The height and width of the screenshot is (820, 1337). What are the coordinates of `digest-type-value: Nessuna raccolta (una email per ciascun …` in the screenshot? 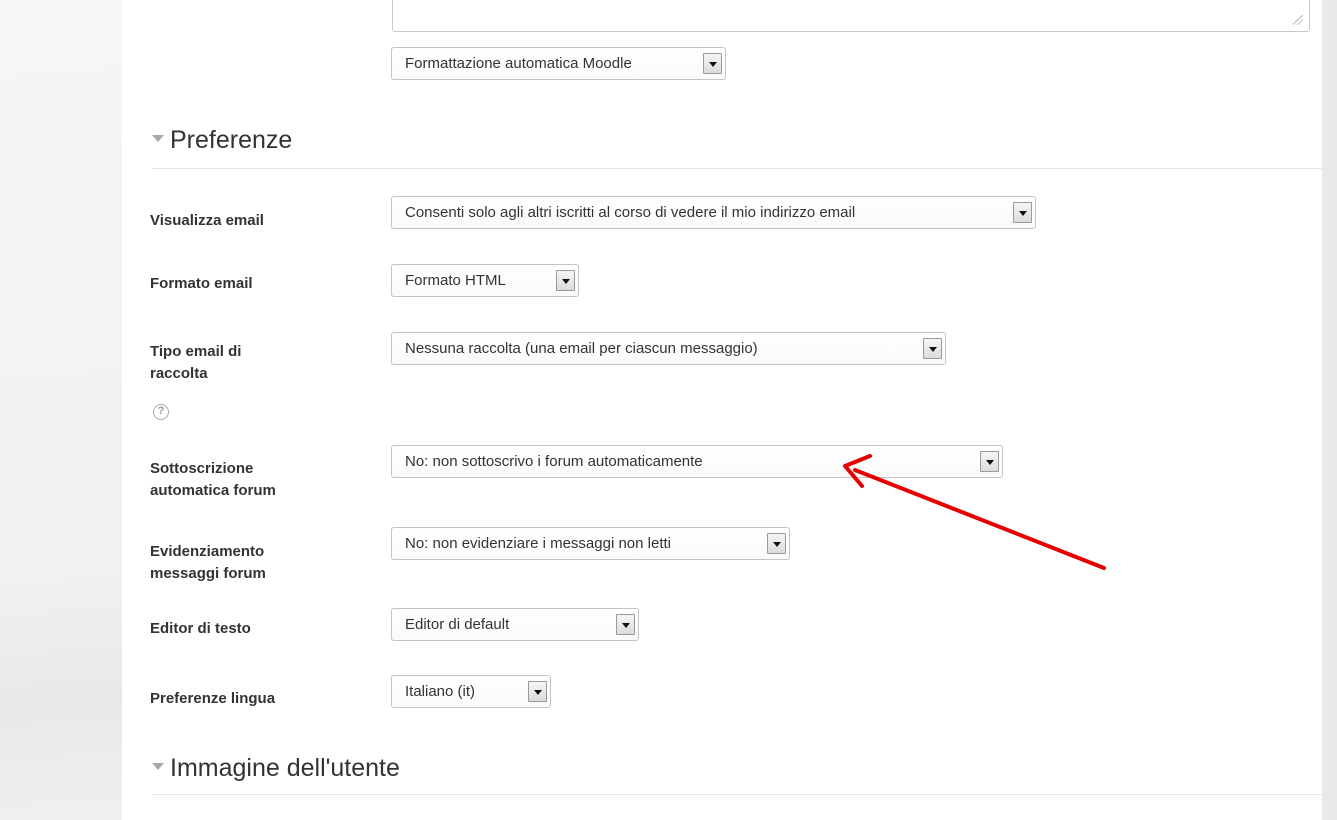 It's located at (581, 348).